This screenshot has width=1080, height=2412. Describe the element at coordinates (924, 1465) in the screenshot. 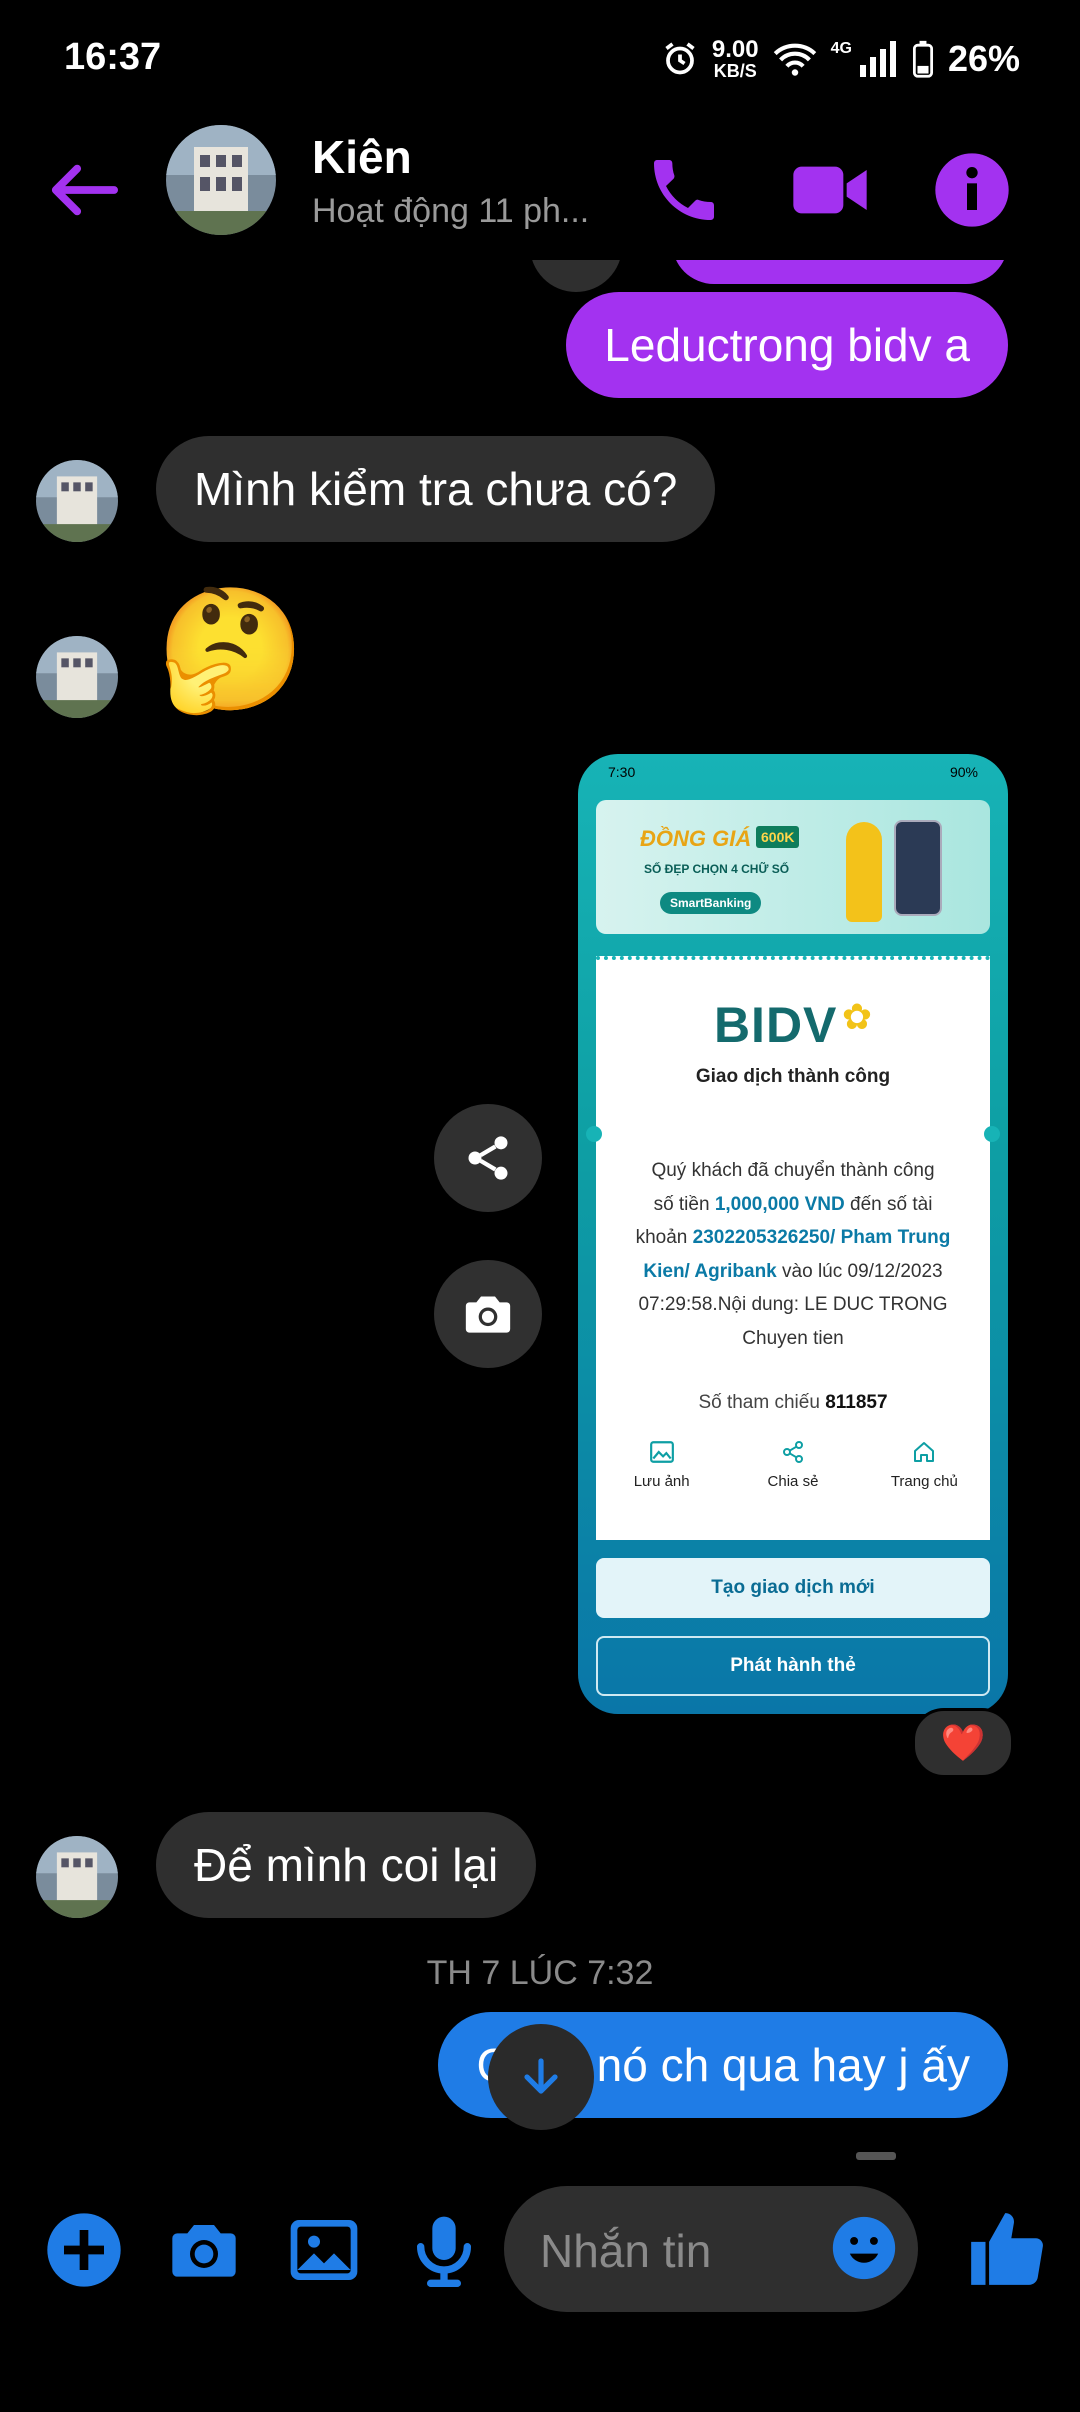

I see `home-action: Trang chủ` at that location.